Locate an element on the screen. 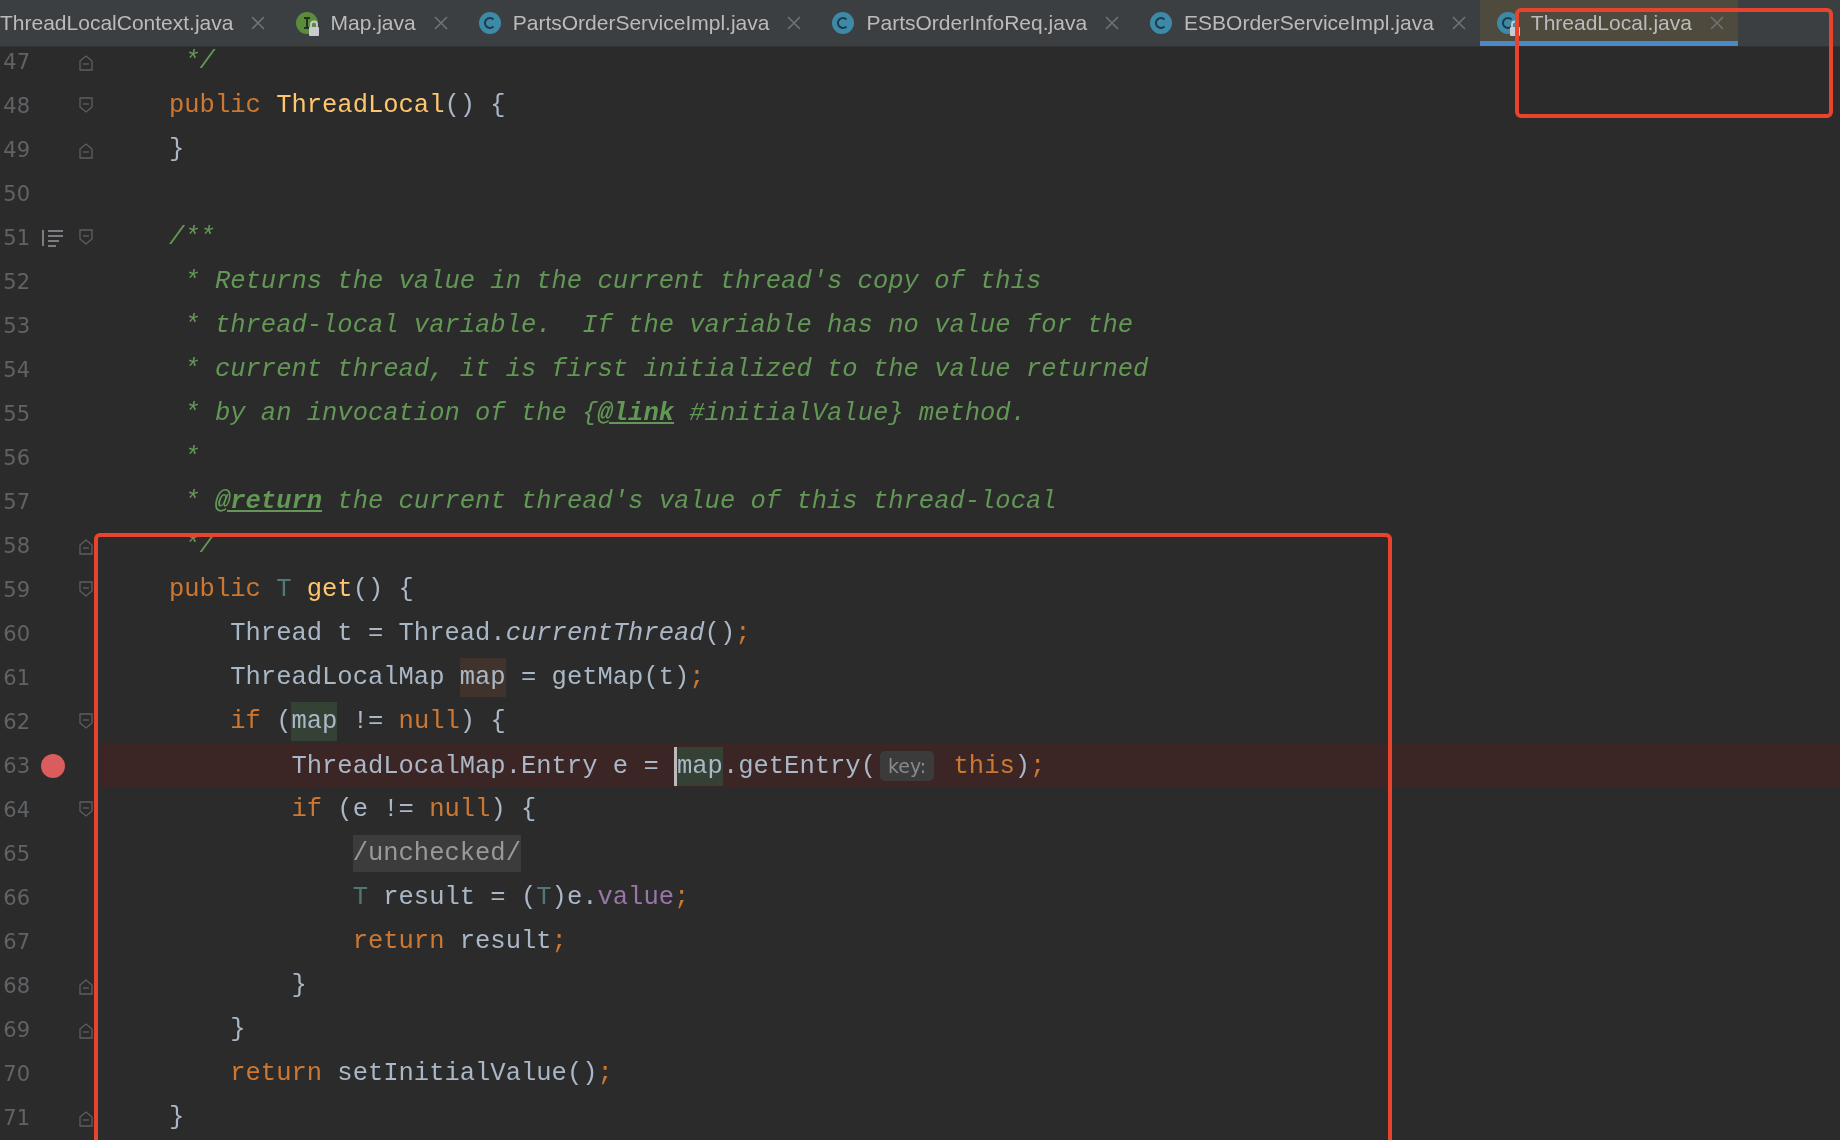 This screenshot has height=1140, width=1840. code-line: return setInitialValue(); is located at coordinates (421, 1074).